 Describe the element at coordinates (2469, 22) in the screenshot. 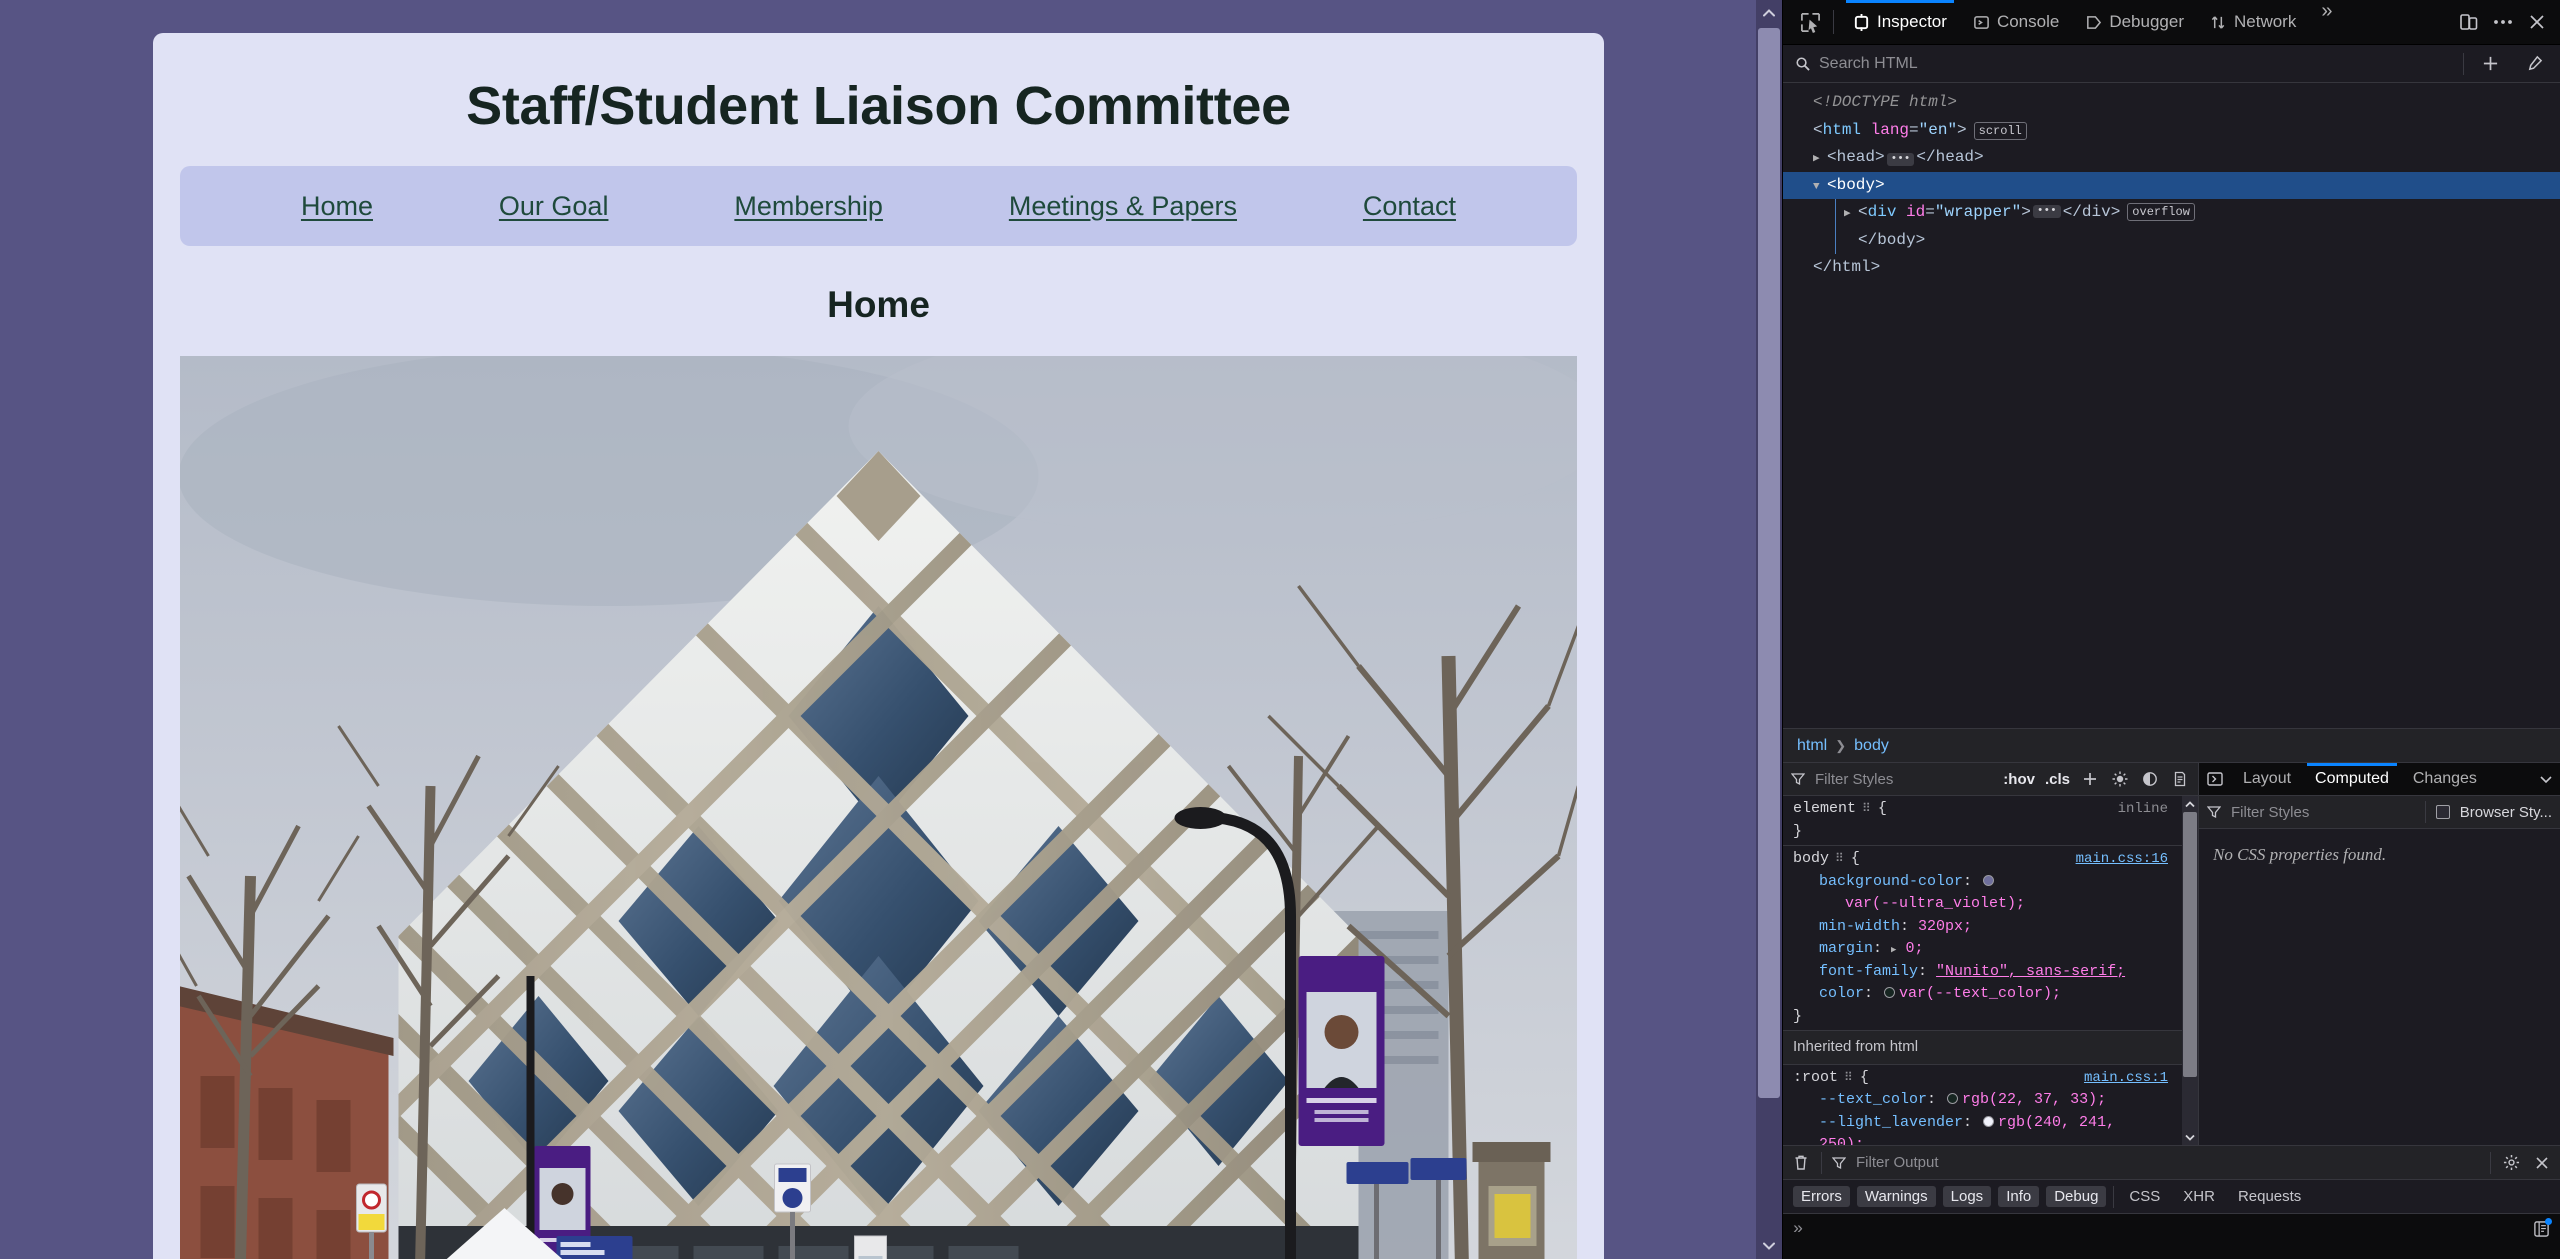

I see `responsive-design-mode-icon` at that location.